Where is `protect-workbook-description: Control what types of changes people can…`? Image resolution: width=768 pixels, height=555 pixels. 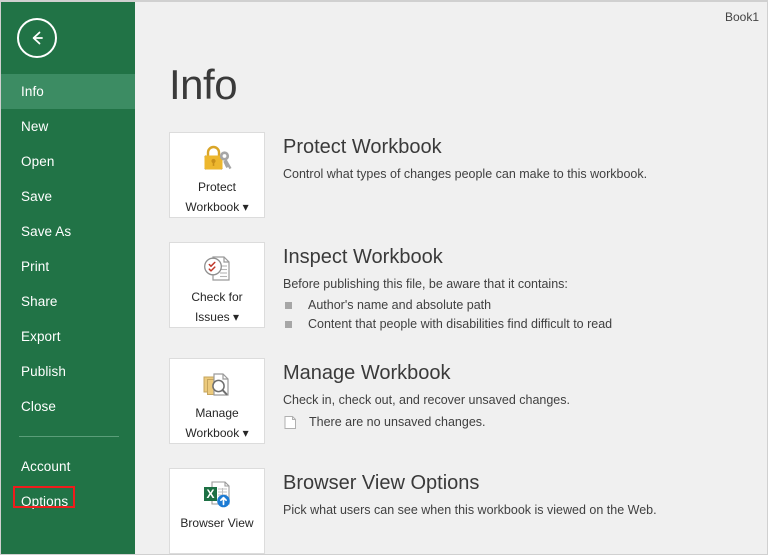 protect-workbook-description: Control what types of changes people can… is located at coordinates (465, 174).